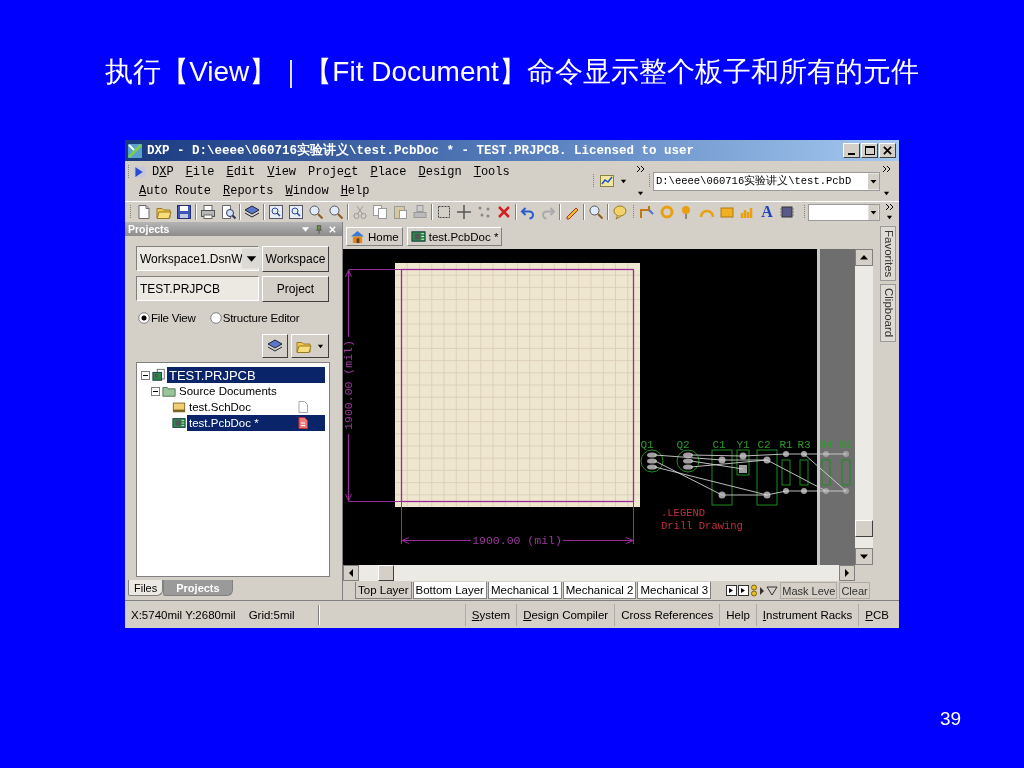  I want to click on selection-rectangle-icon, so click(444, 212).